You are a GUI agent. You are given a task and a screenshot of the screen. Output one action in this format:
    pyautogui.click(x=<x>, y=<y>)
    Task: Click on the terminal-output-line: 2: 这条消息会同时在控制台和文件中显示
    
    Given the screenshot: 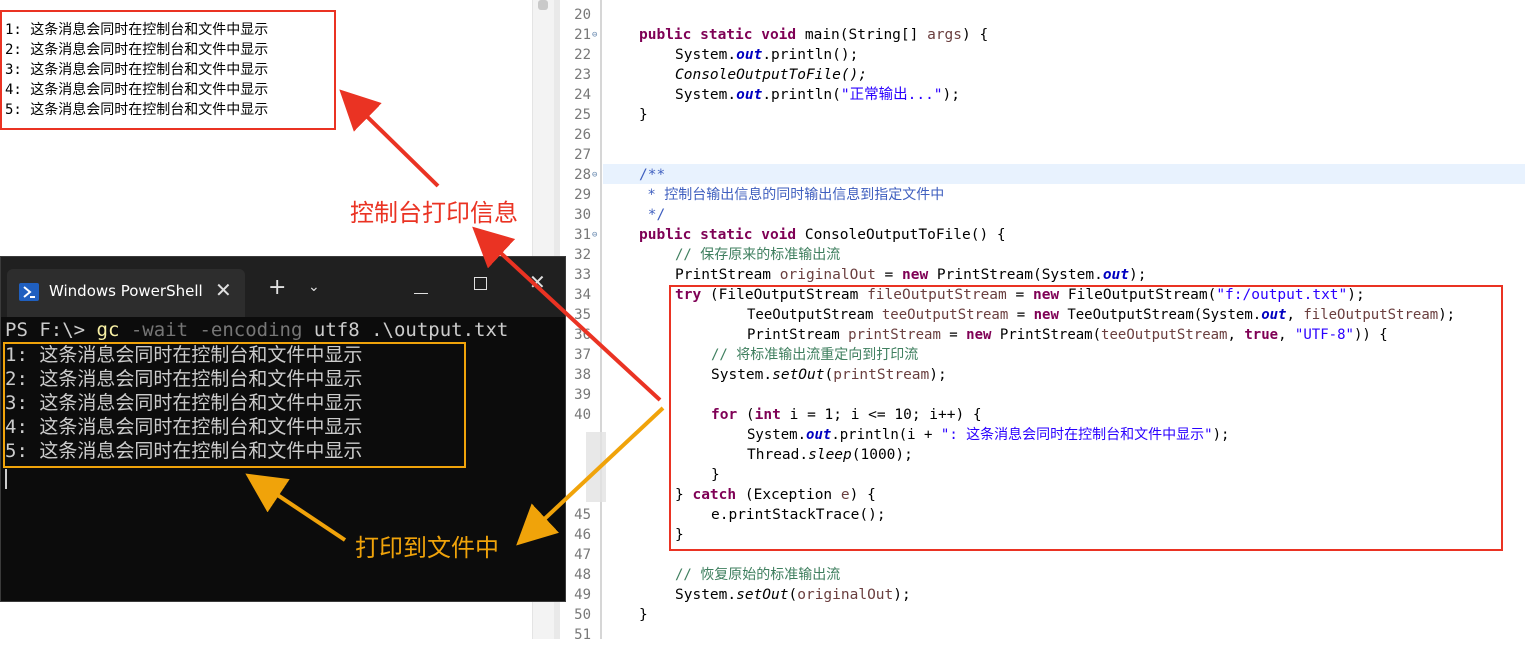 What is the action you would take?
    pyautogui.click(x=184, y=379)
    